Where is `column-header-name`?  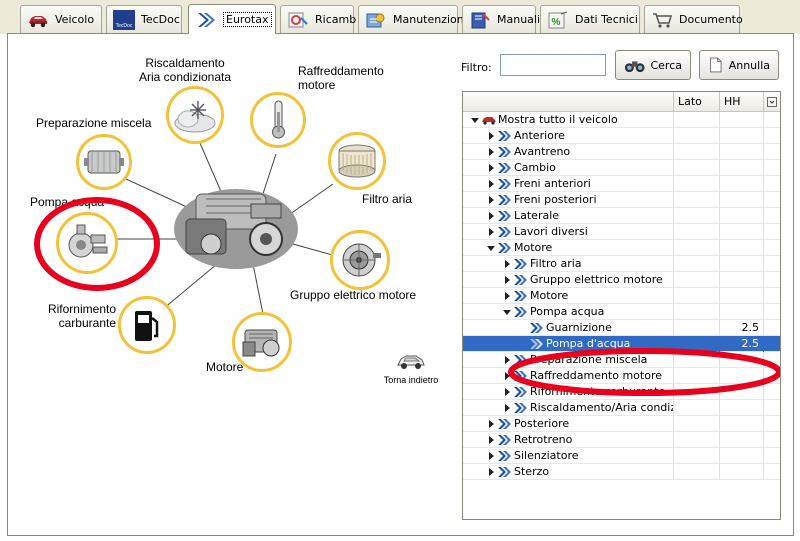
column-header-name is located at coordinates (568, 102).